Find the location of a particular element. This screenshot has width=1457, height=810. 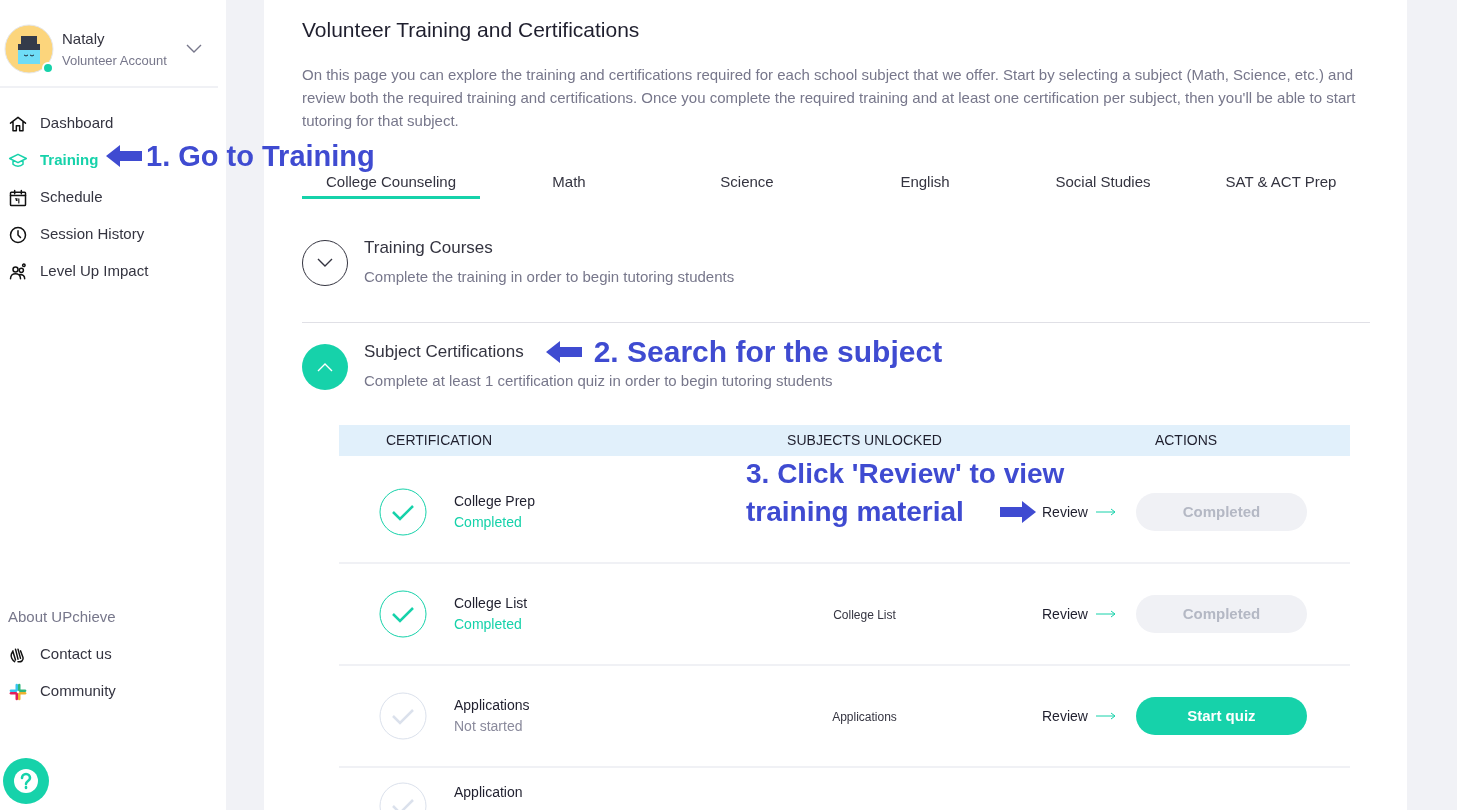

user-name: Nataly is located at coordinates (84, 39).